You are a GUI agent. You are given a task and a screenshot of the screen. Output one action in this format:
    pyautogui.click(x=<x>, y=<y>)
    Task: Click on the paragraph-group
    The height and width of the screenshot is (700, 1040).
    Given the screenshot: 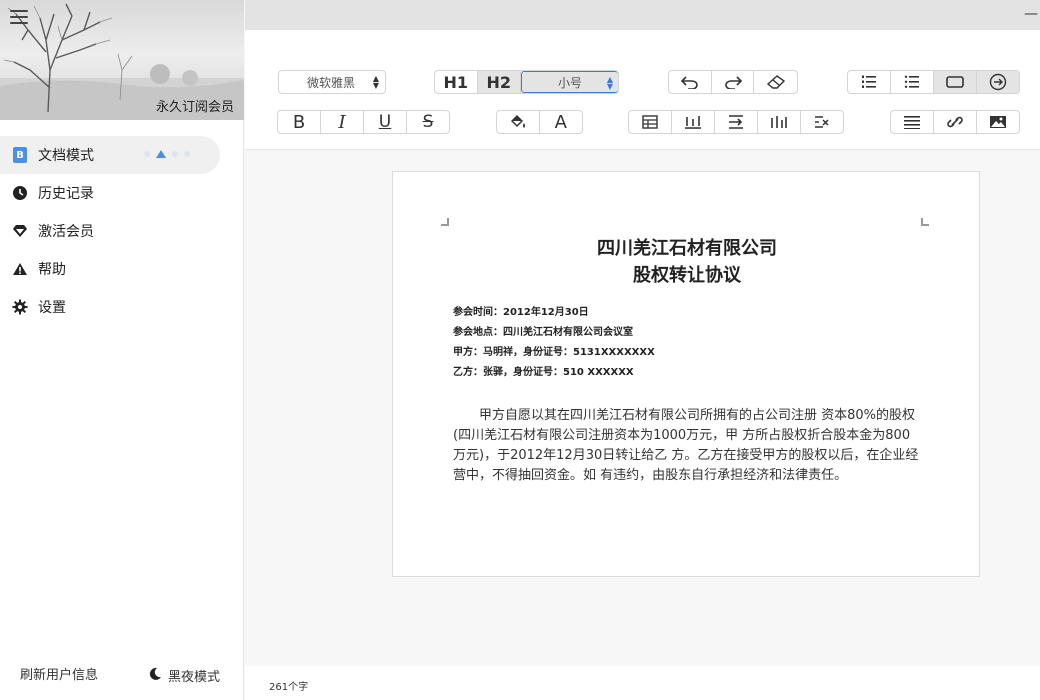 What is the action you would take?
    pyautogui.click(x=955, y=122)
    